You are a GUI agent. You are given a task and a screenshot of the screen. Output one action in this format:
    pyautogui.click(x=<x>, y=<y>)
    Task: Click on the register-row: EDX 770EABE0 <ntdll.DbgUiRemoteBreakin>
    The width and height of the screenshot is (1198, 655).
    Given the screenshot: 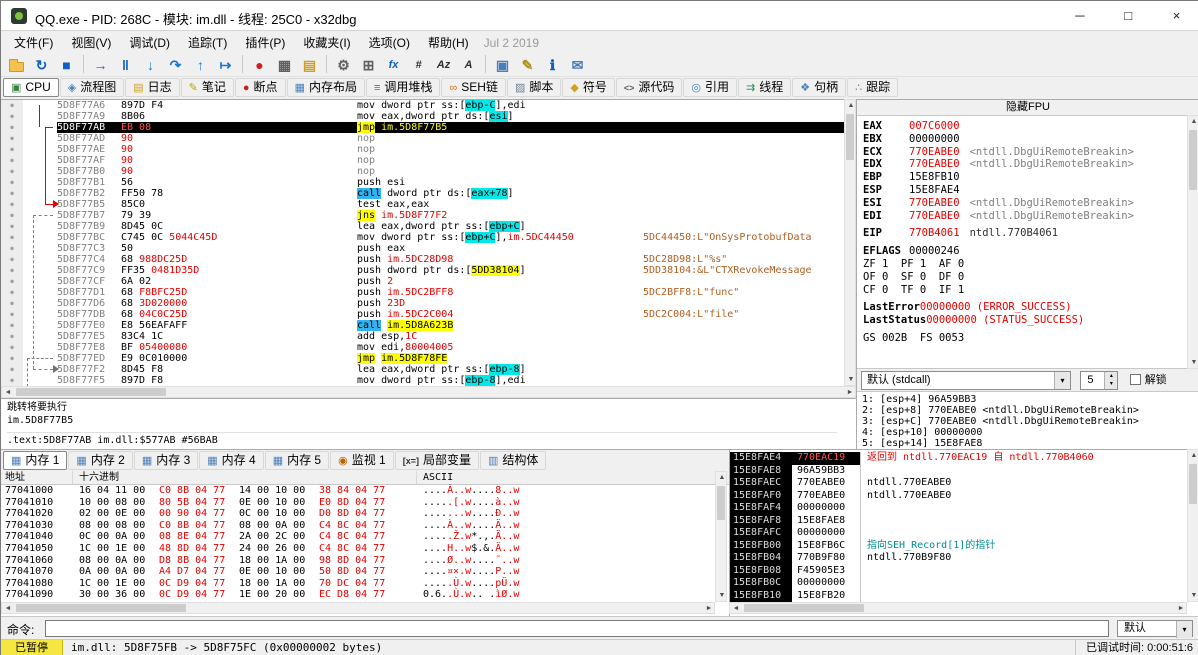 What is the action you would take?
    pyautogui.click(x=1028, y=164)
    